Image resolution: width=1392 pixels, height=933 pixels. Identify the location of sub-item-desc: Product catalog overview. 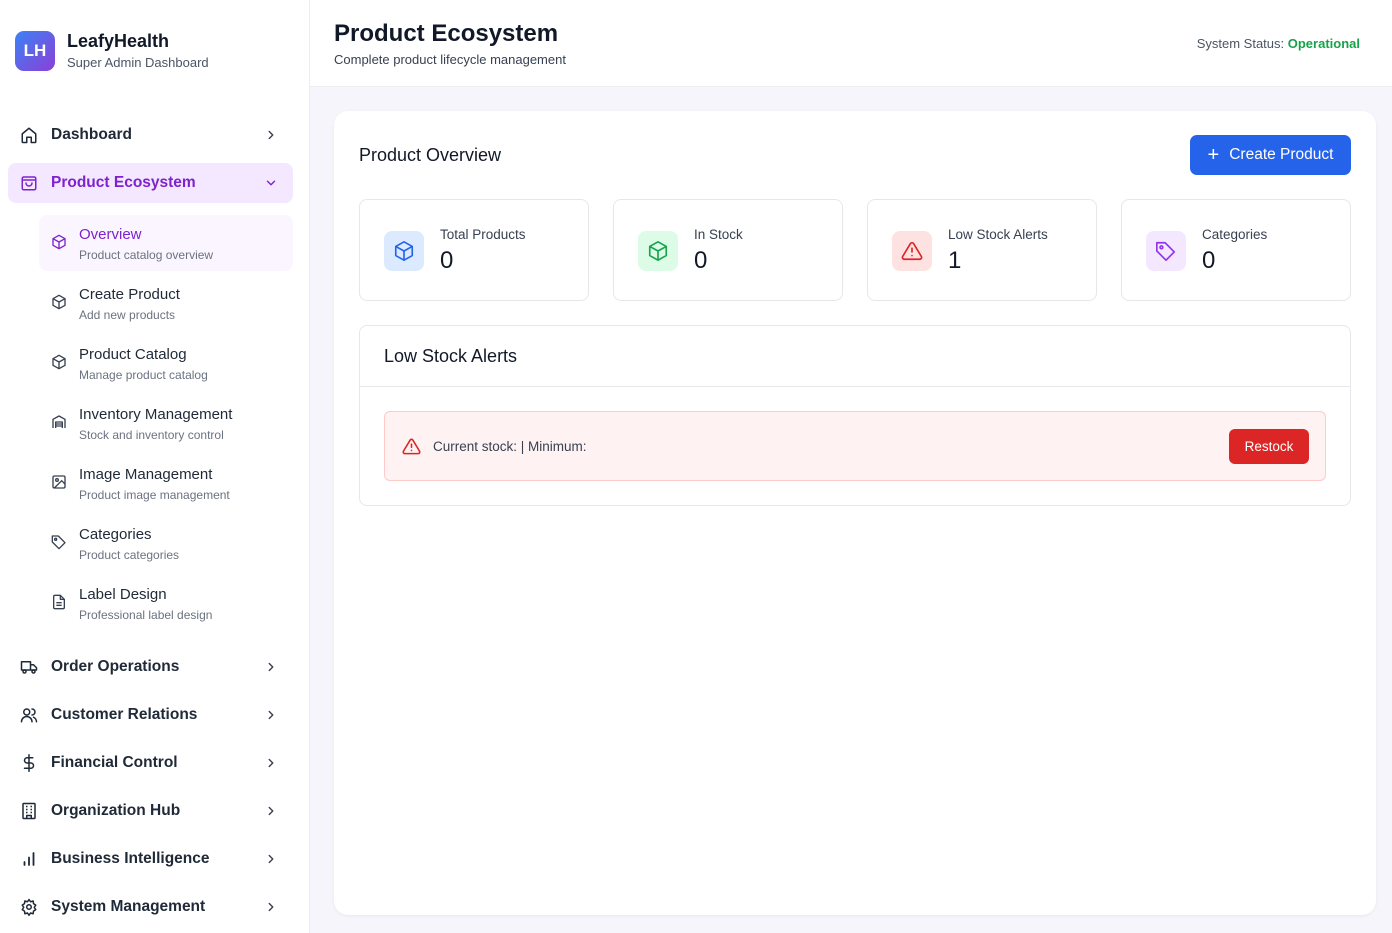
(146, 255).